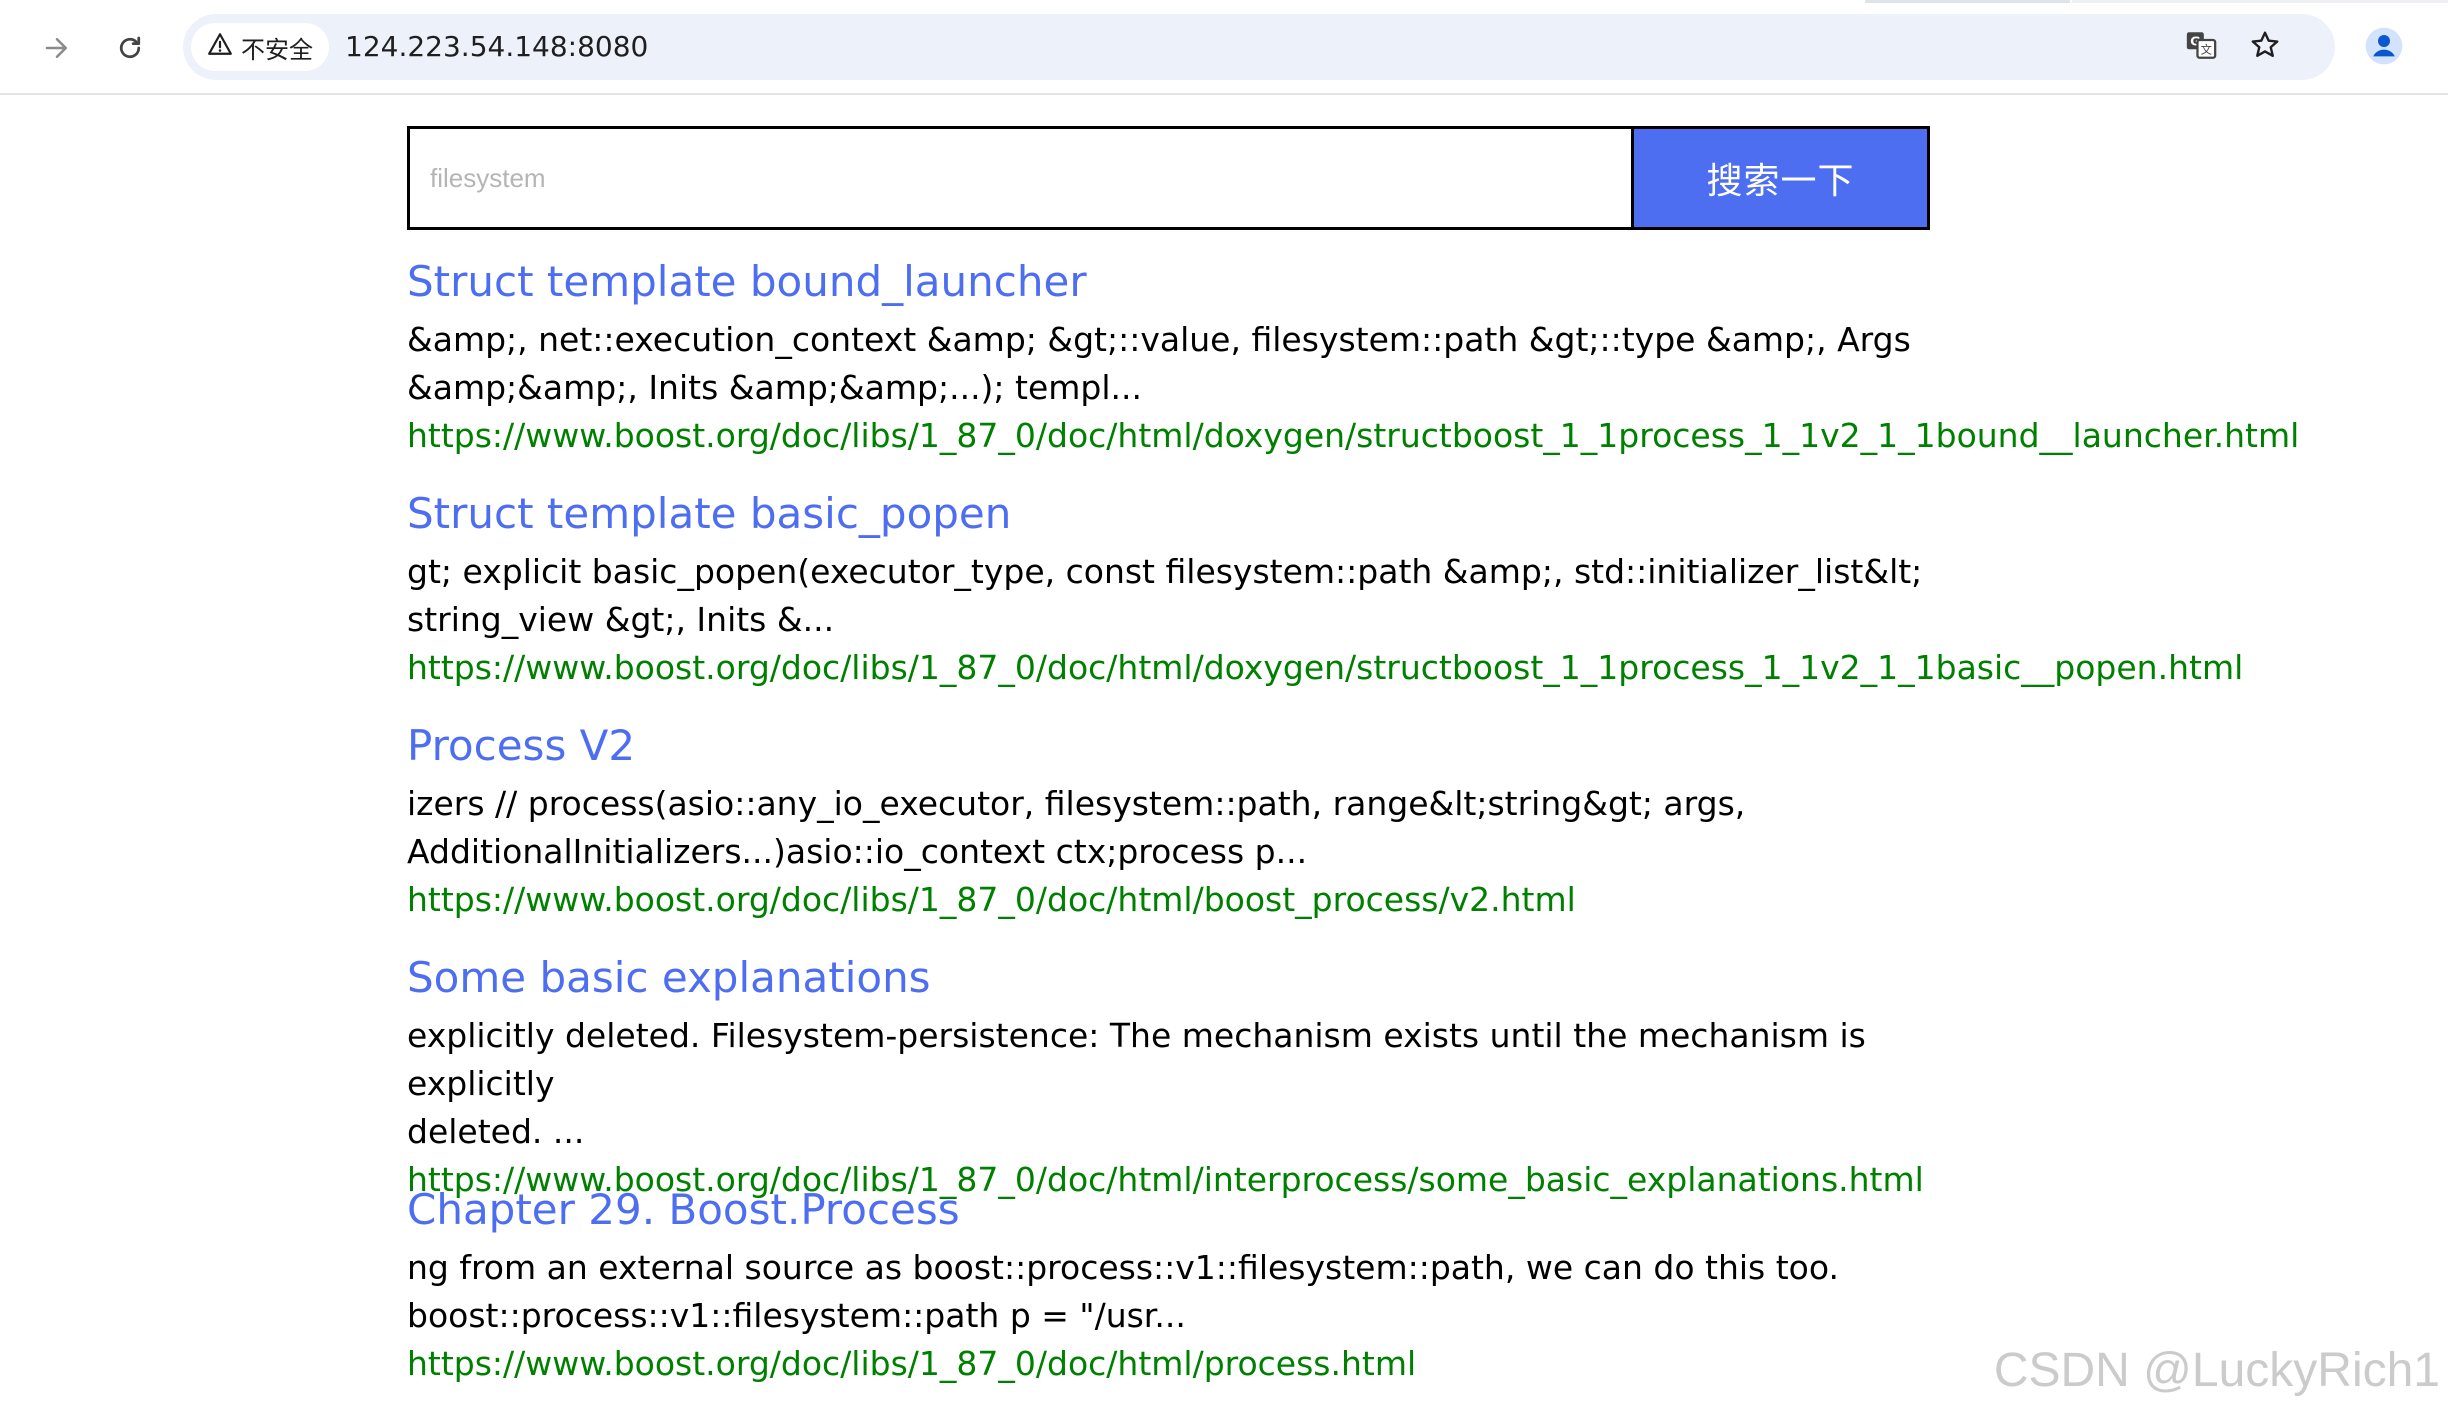  I want to click on star-icon, so click(2265, 47).